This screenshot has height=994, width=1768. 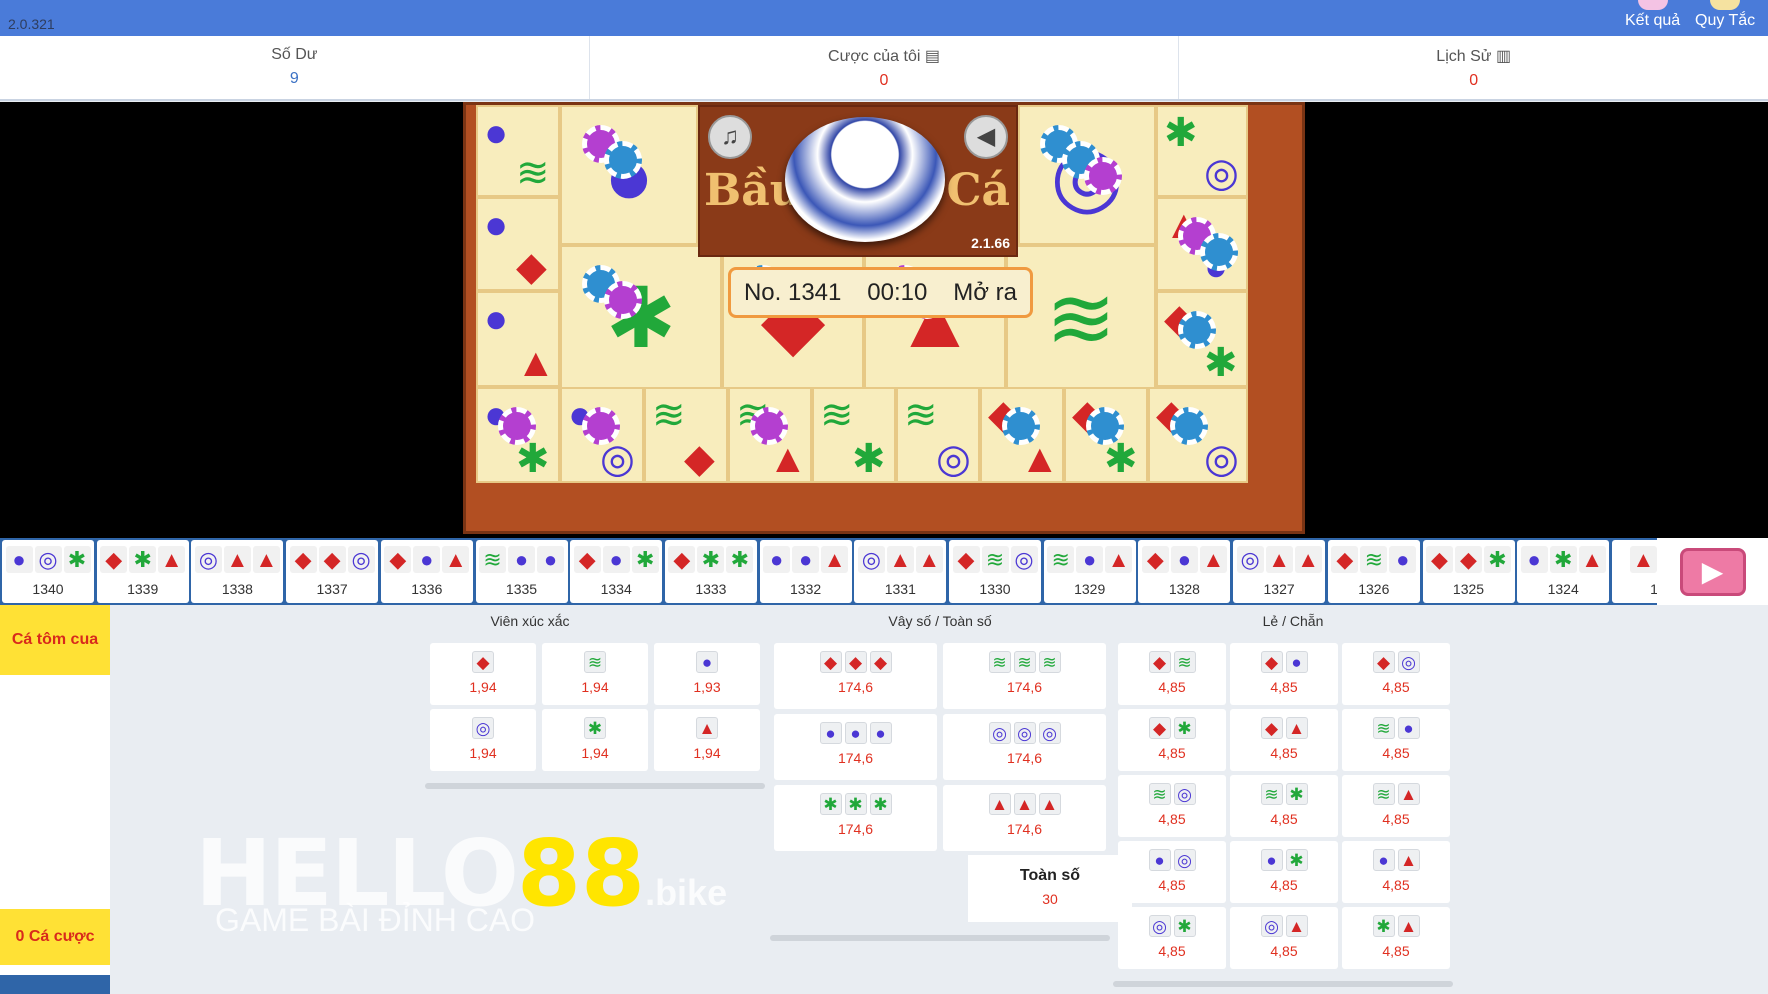 I want to click on pair-bet-shrimp-gourd: ≋ ● 4,85, so click(x=1396, y=740).